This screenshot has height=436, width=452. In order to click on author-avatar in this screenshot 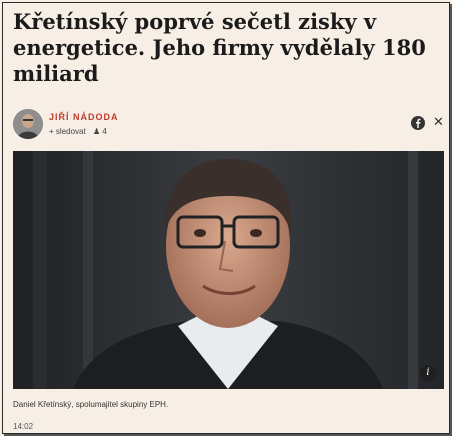, I will do `click(28, 124)`.